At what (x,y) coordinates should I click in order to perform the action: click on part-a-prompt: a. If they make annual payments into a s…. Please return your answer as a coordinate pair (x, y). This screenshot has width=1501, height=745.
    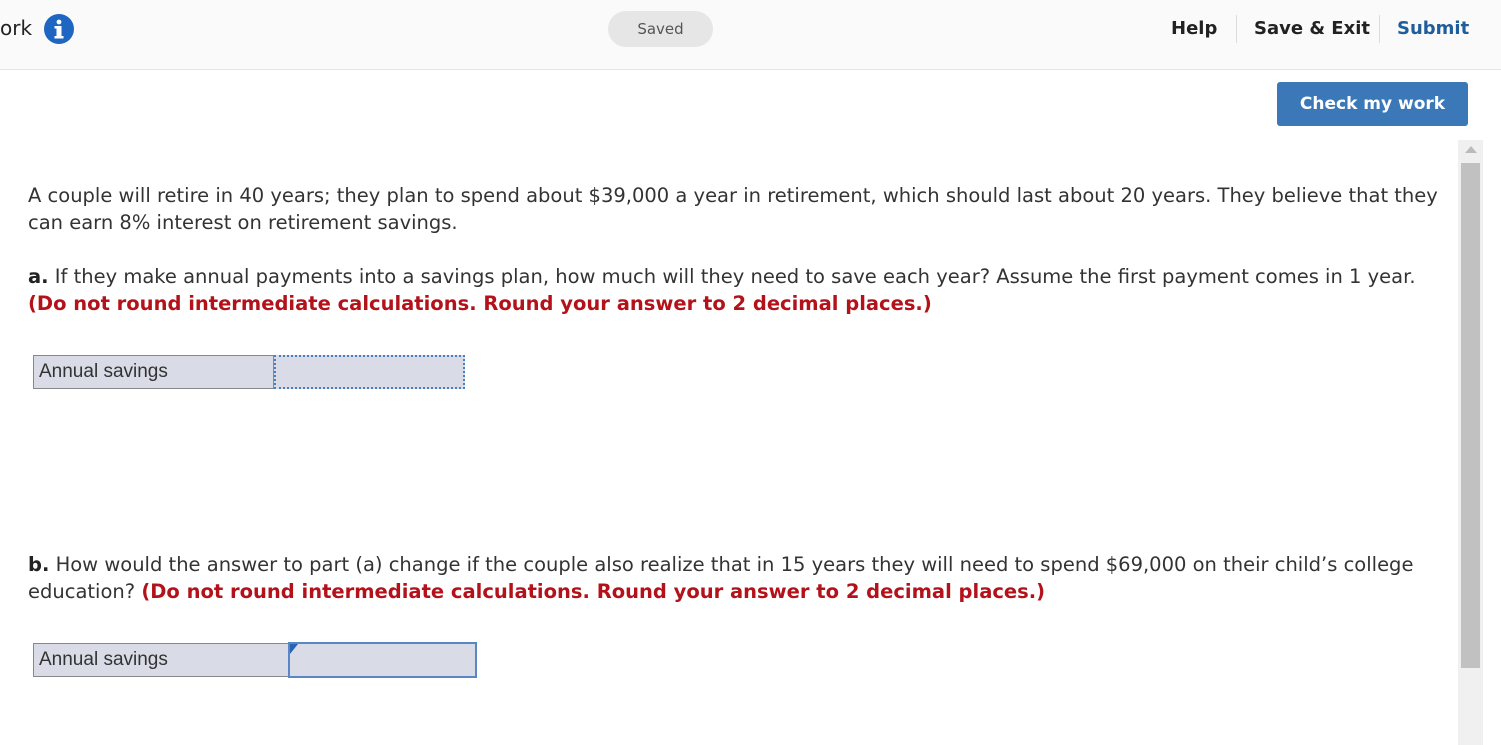
    Looking at the image, I should click on (740, 290).